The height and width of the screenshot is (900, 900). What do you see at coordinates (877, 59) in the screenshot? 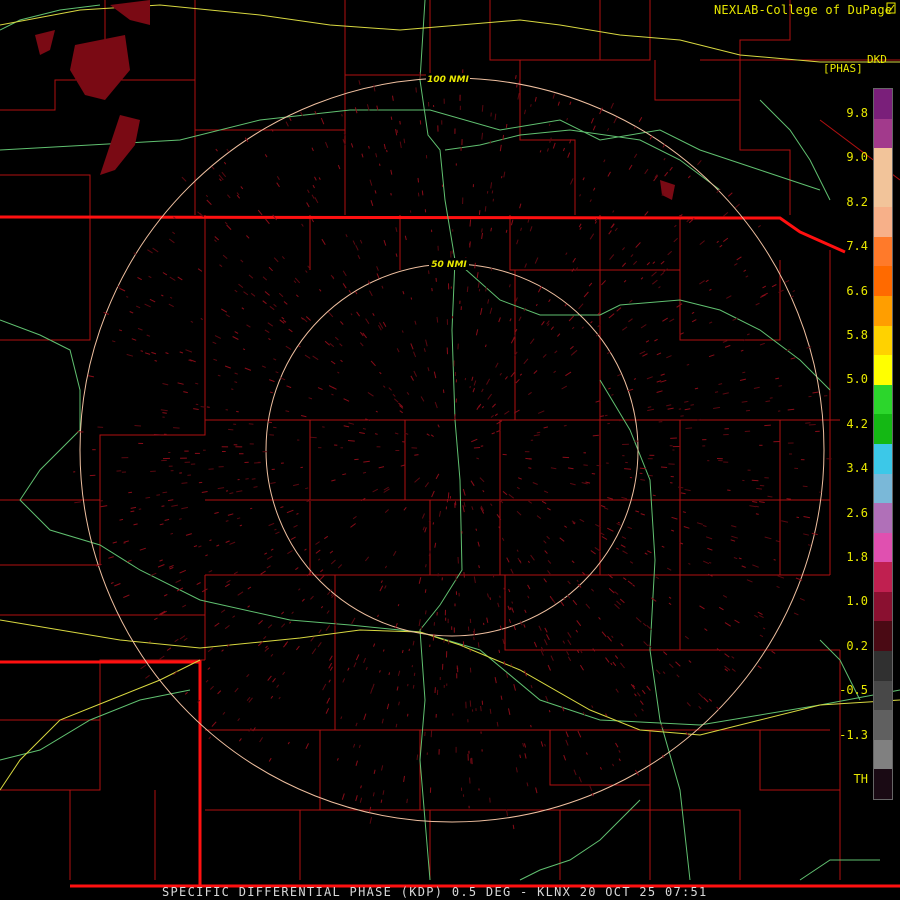
I see `station-label: DKD` at bounding box center [877, 59].